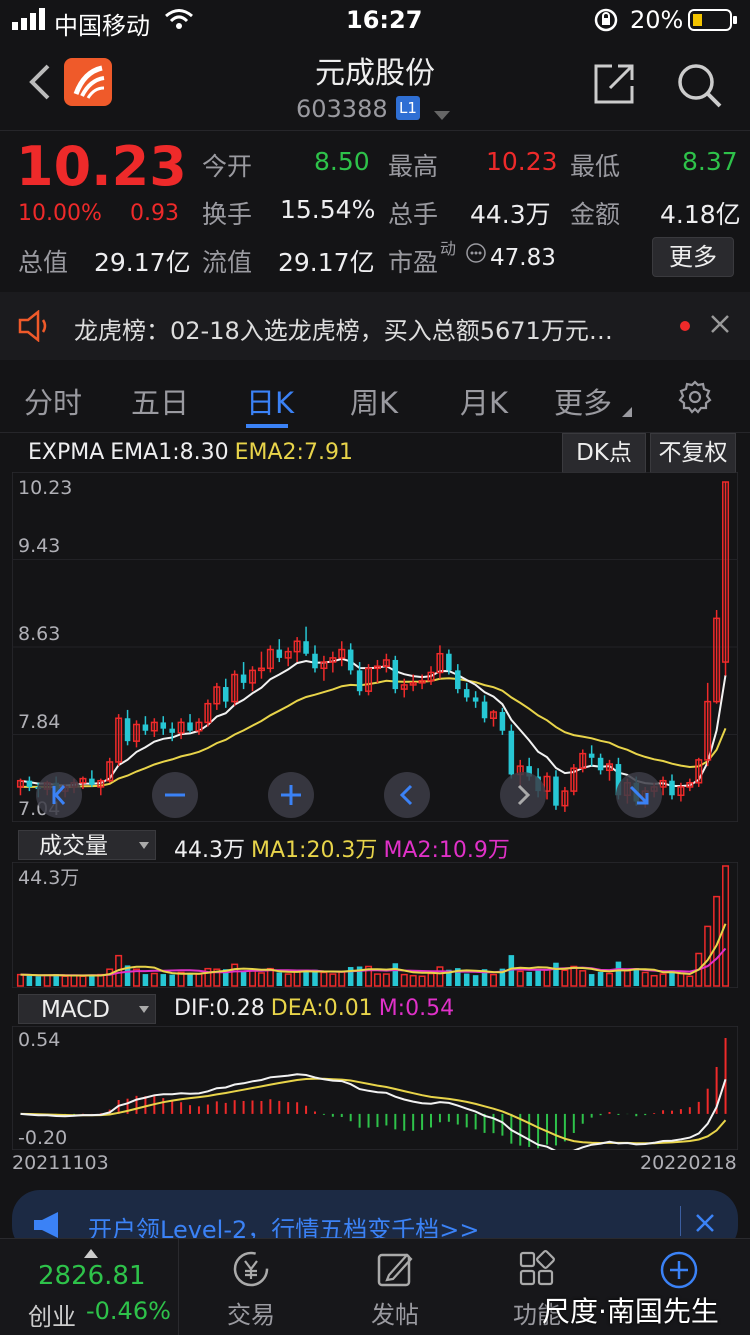 This screenshot has height=1335, width=750. Describe the element at coordinates (291, 795) in the screenshot. I see `zoom-in-button` at that location.